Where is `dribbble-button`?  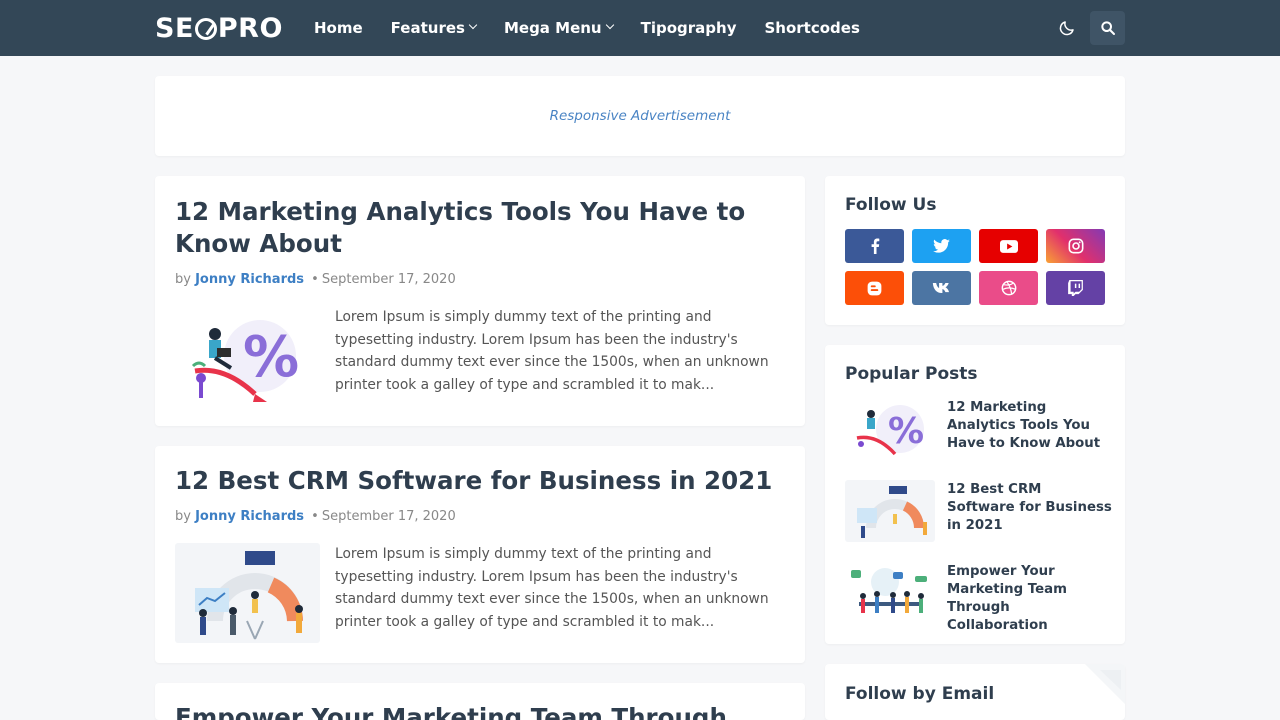 dribbble-button is located at coordinates (1008, 288).